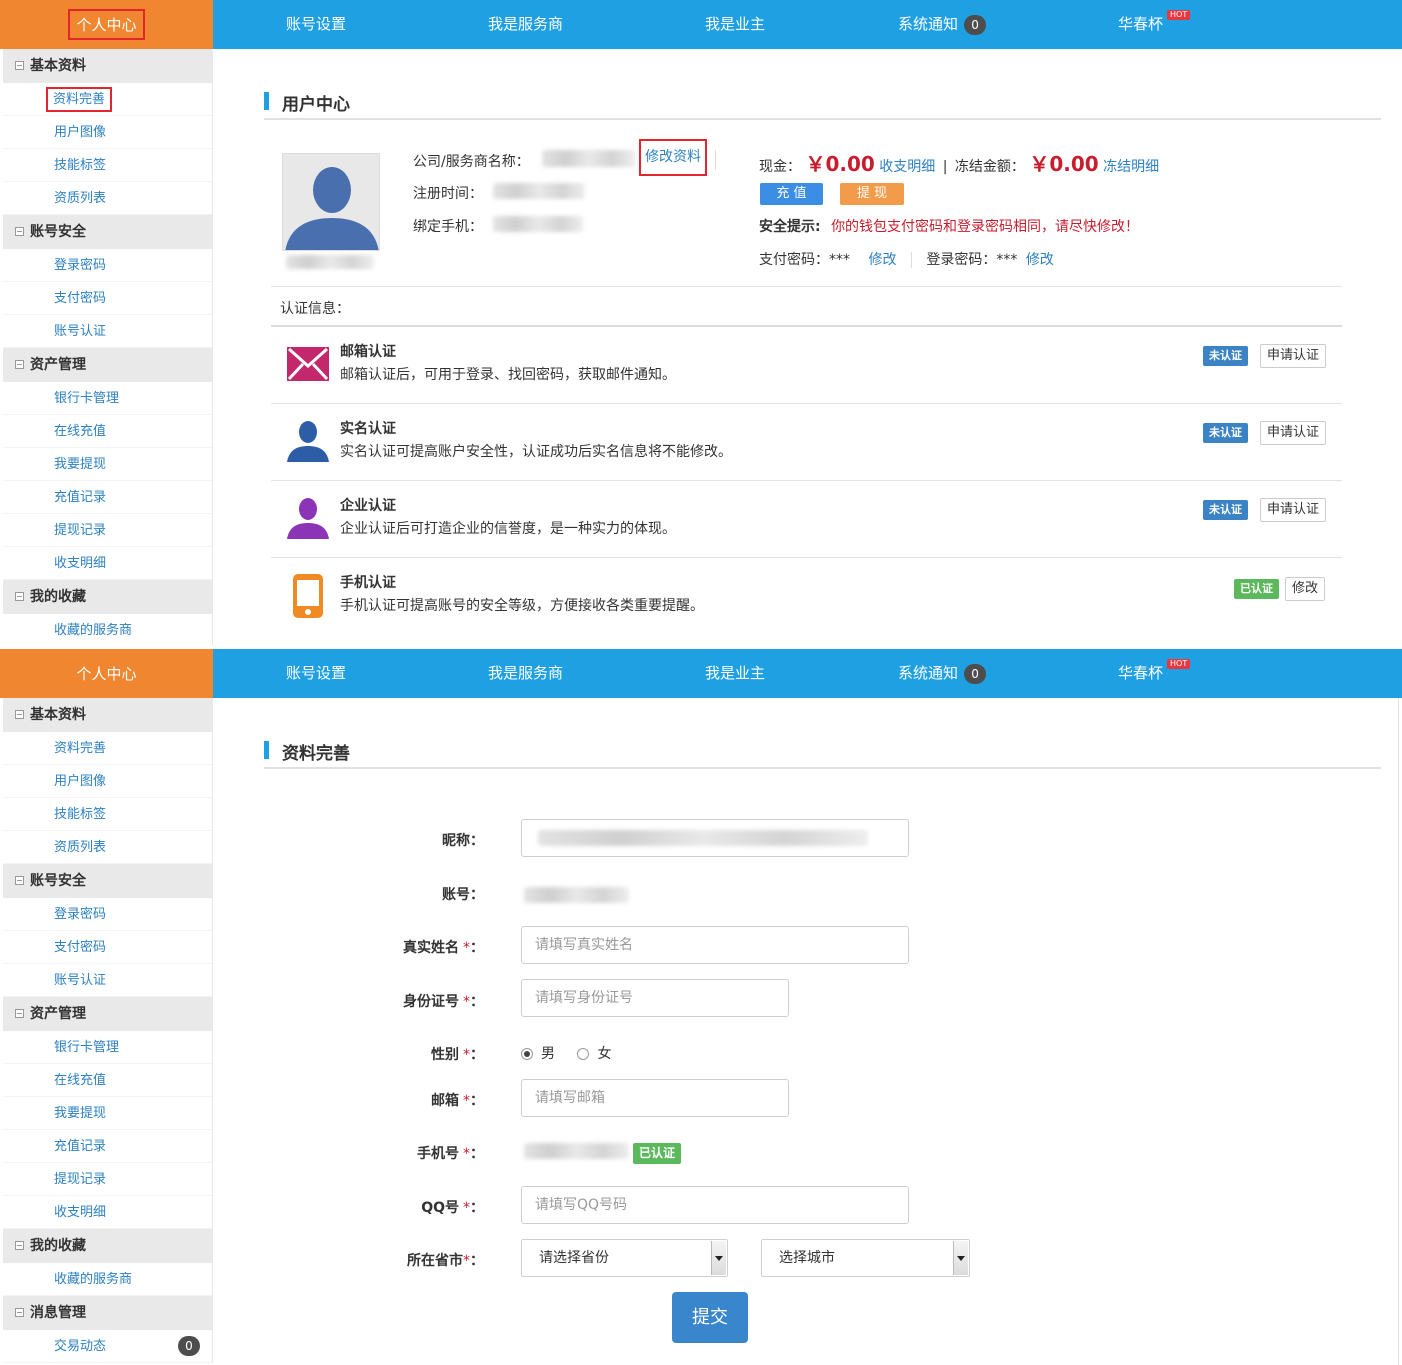 This screenshot has height=1365, width=1402. What do you see at coordinates (806, 596) in the screenshot?
I see `cert-row-mobile: 手机认证 手机认证可提高账号的安全等级，方便接收各类重要提醒。 已认证 修改` at bounding box center [806, 596].